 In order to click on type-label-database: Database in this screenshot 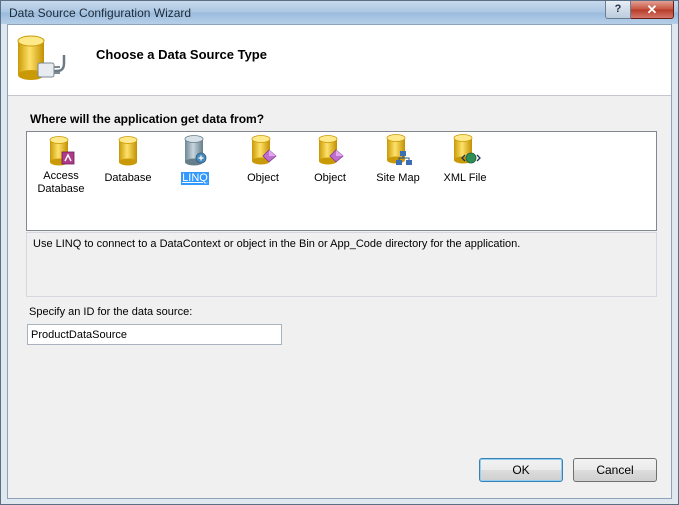, I will do `click(128, 178)`.